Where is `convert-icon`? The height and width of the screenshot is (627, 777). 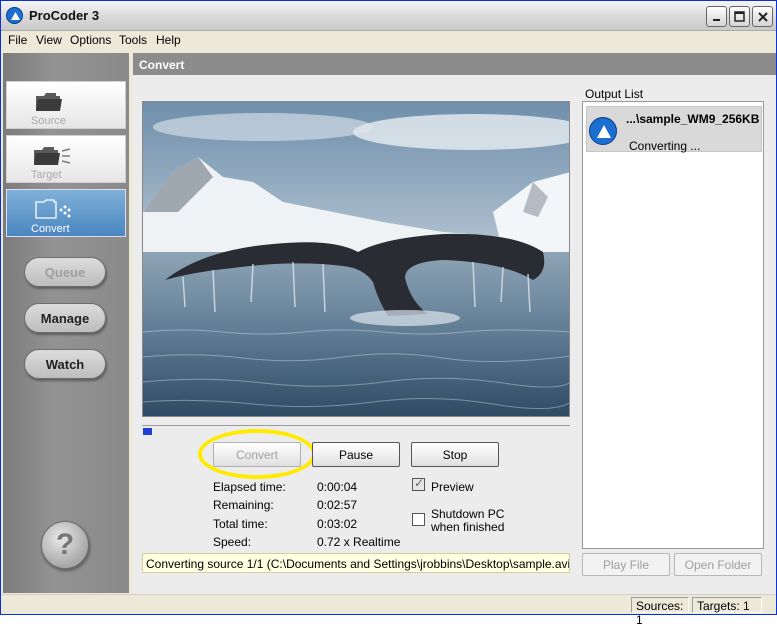 convert-icon is located at coordinates (53, 209).